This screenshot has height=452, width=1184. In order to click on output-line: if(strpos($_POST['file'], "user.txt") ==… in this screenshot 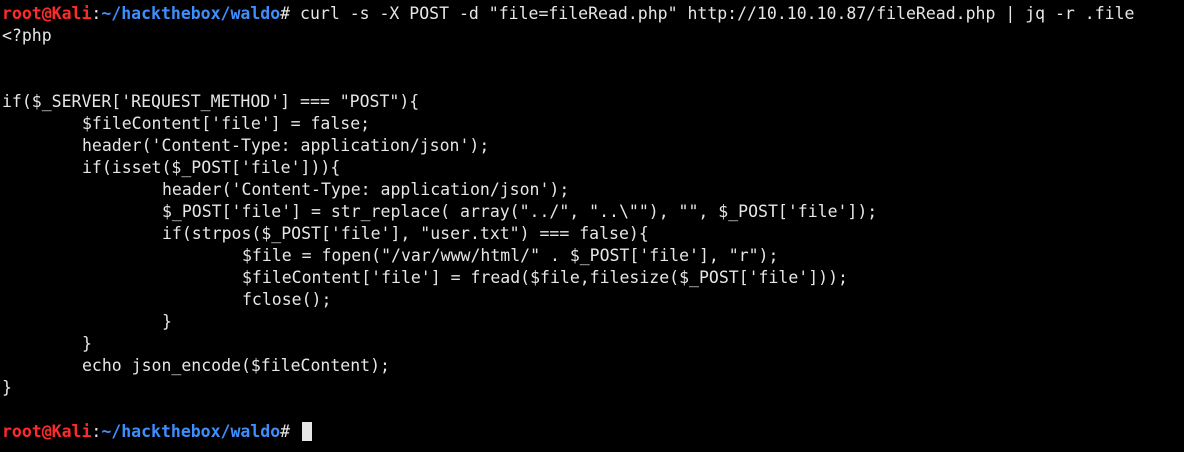, I will do `click(405, 233)`.